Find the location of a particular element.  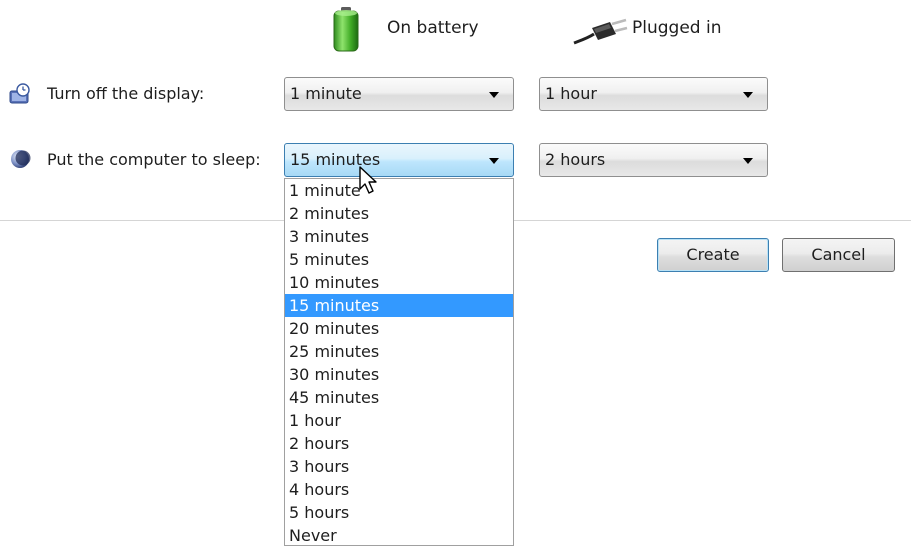

display-setting-label: Turn off the display: is located at coordinates (126, 93).